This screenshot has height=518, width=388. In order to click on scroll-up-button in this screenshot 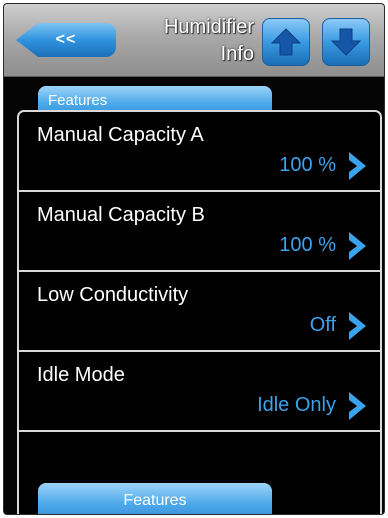, I will do `click(286, 42)`.